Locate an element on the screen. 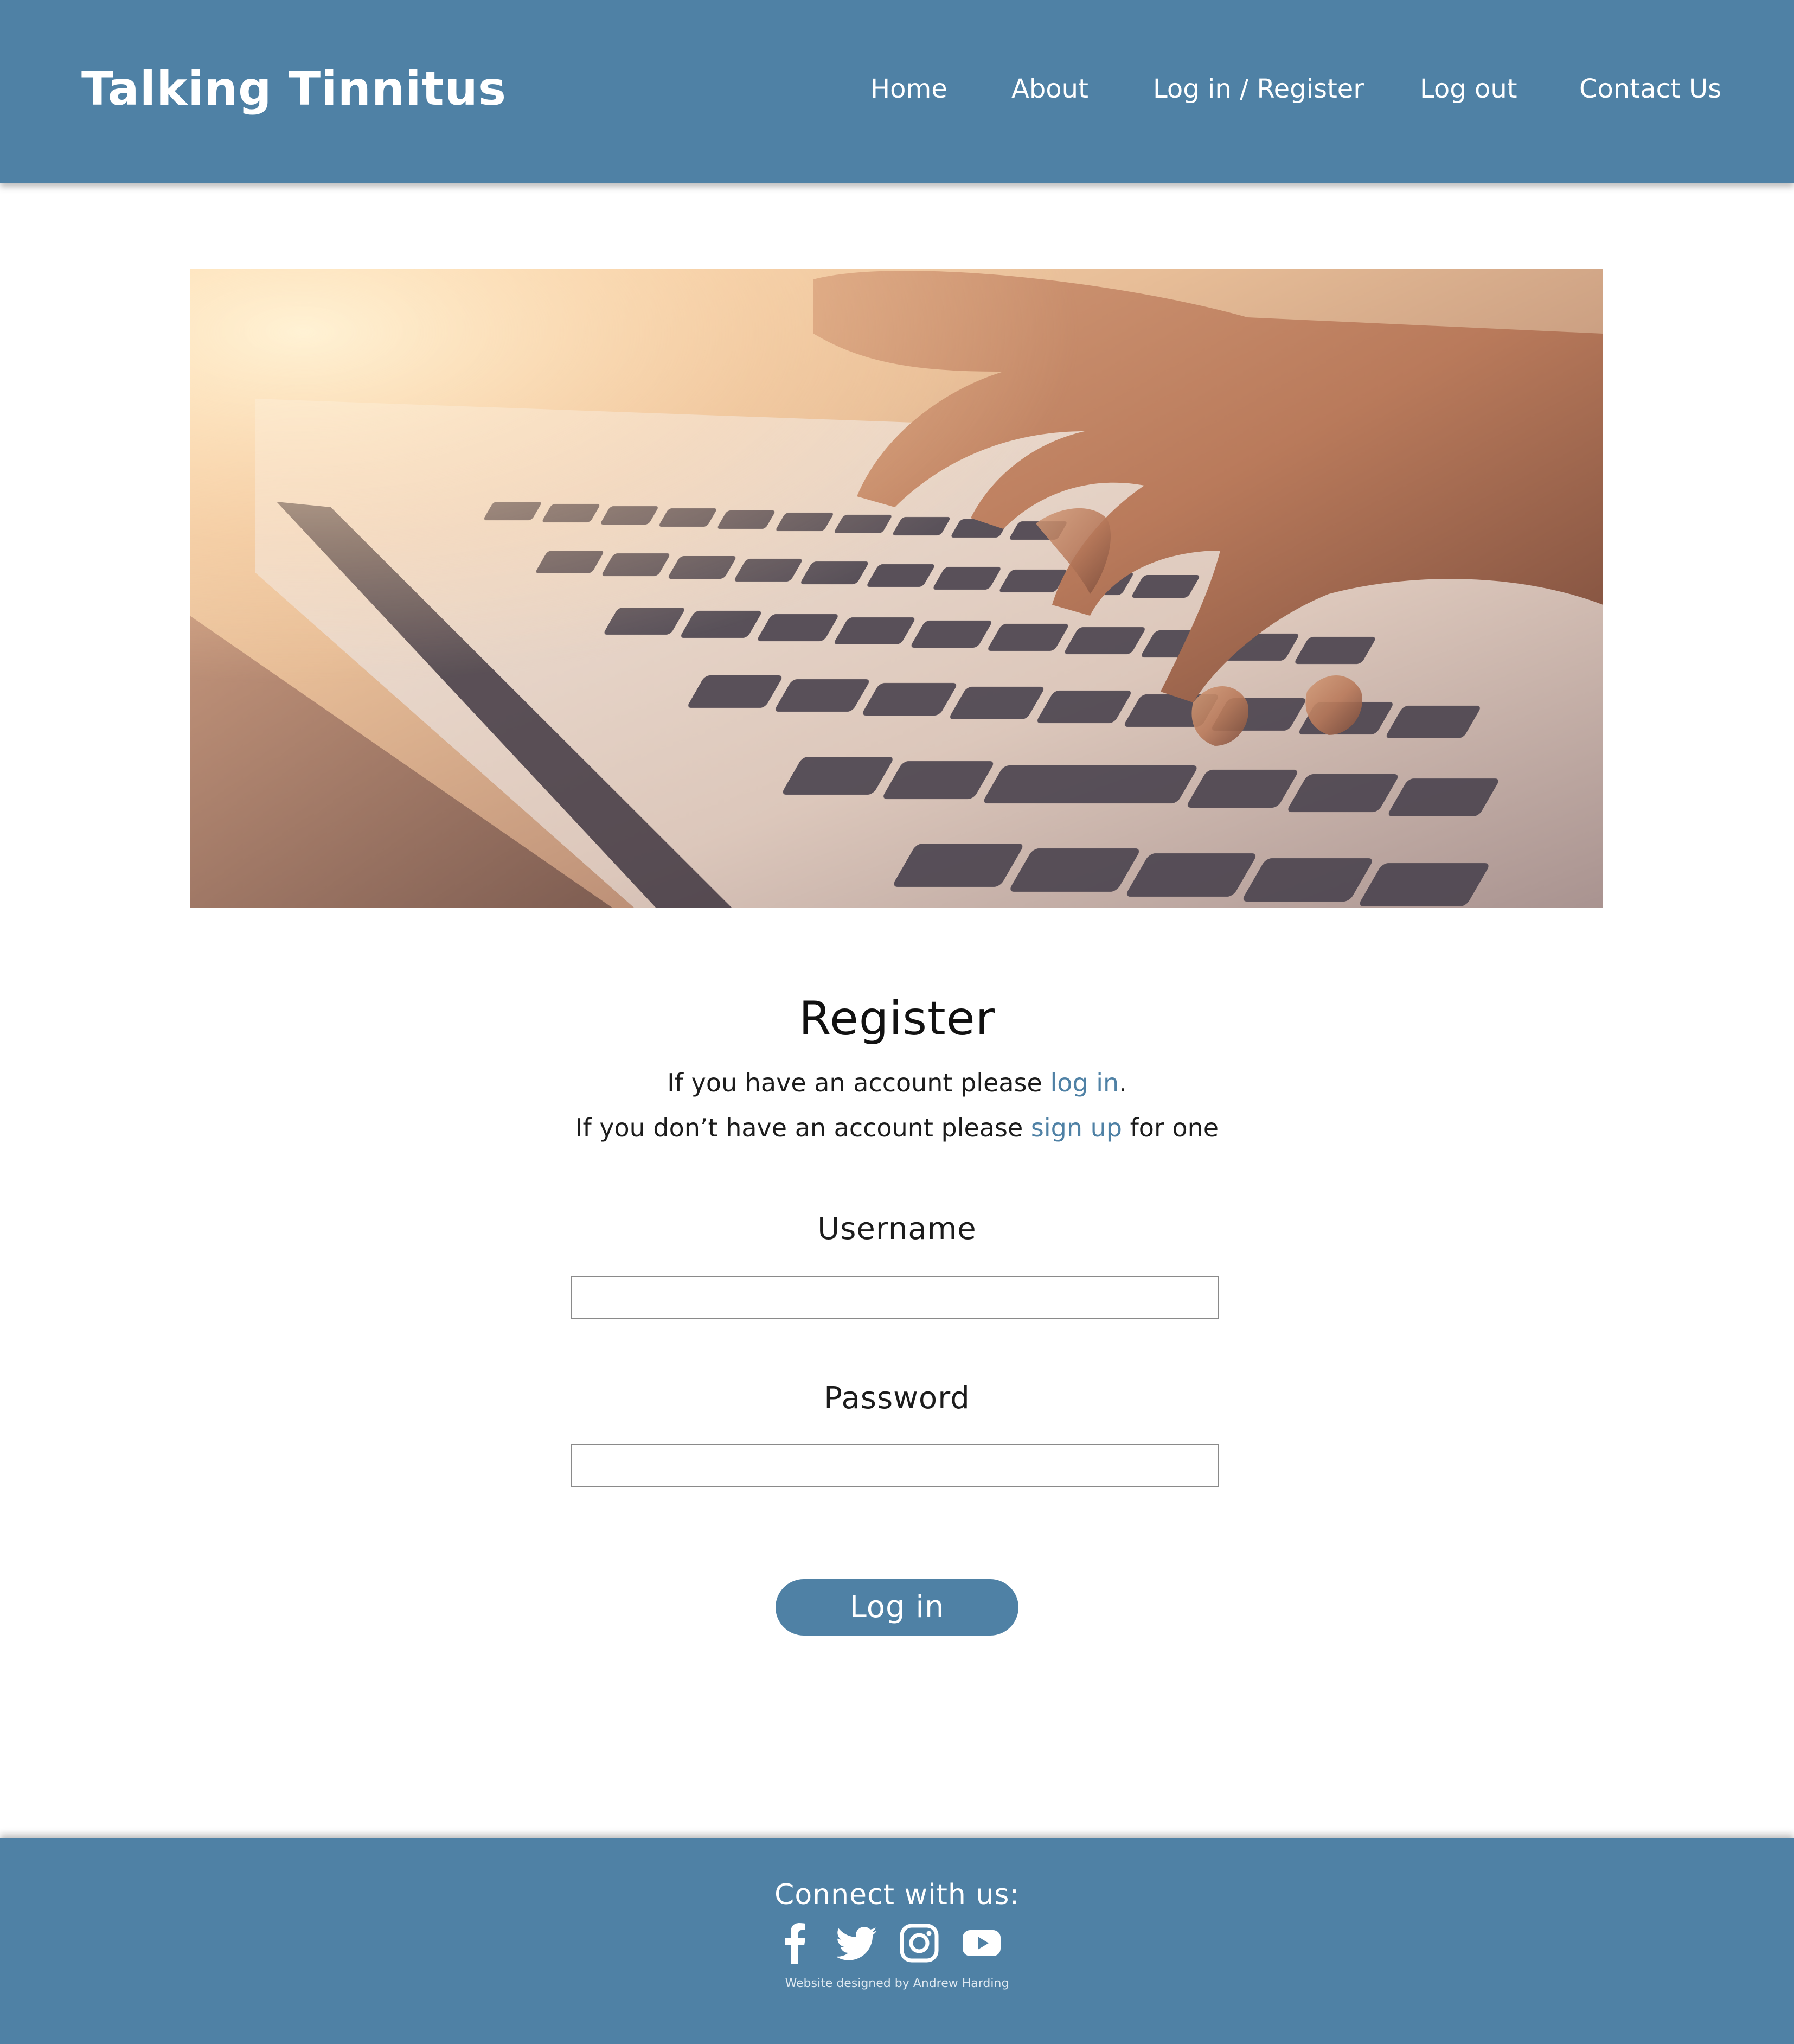 The width and height of the screenshot is (1794, 2044). youtube-icon is located at coordinates (981, 1943).